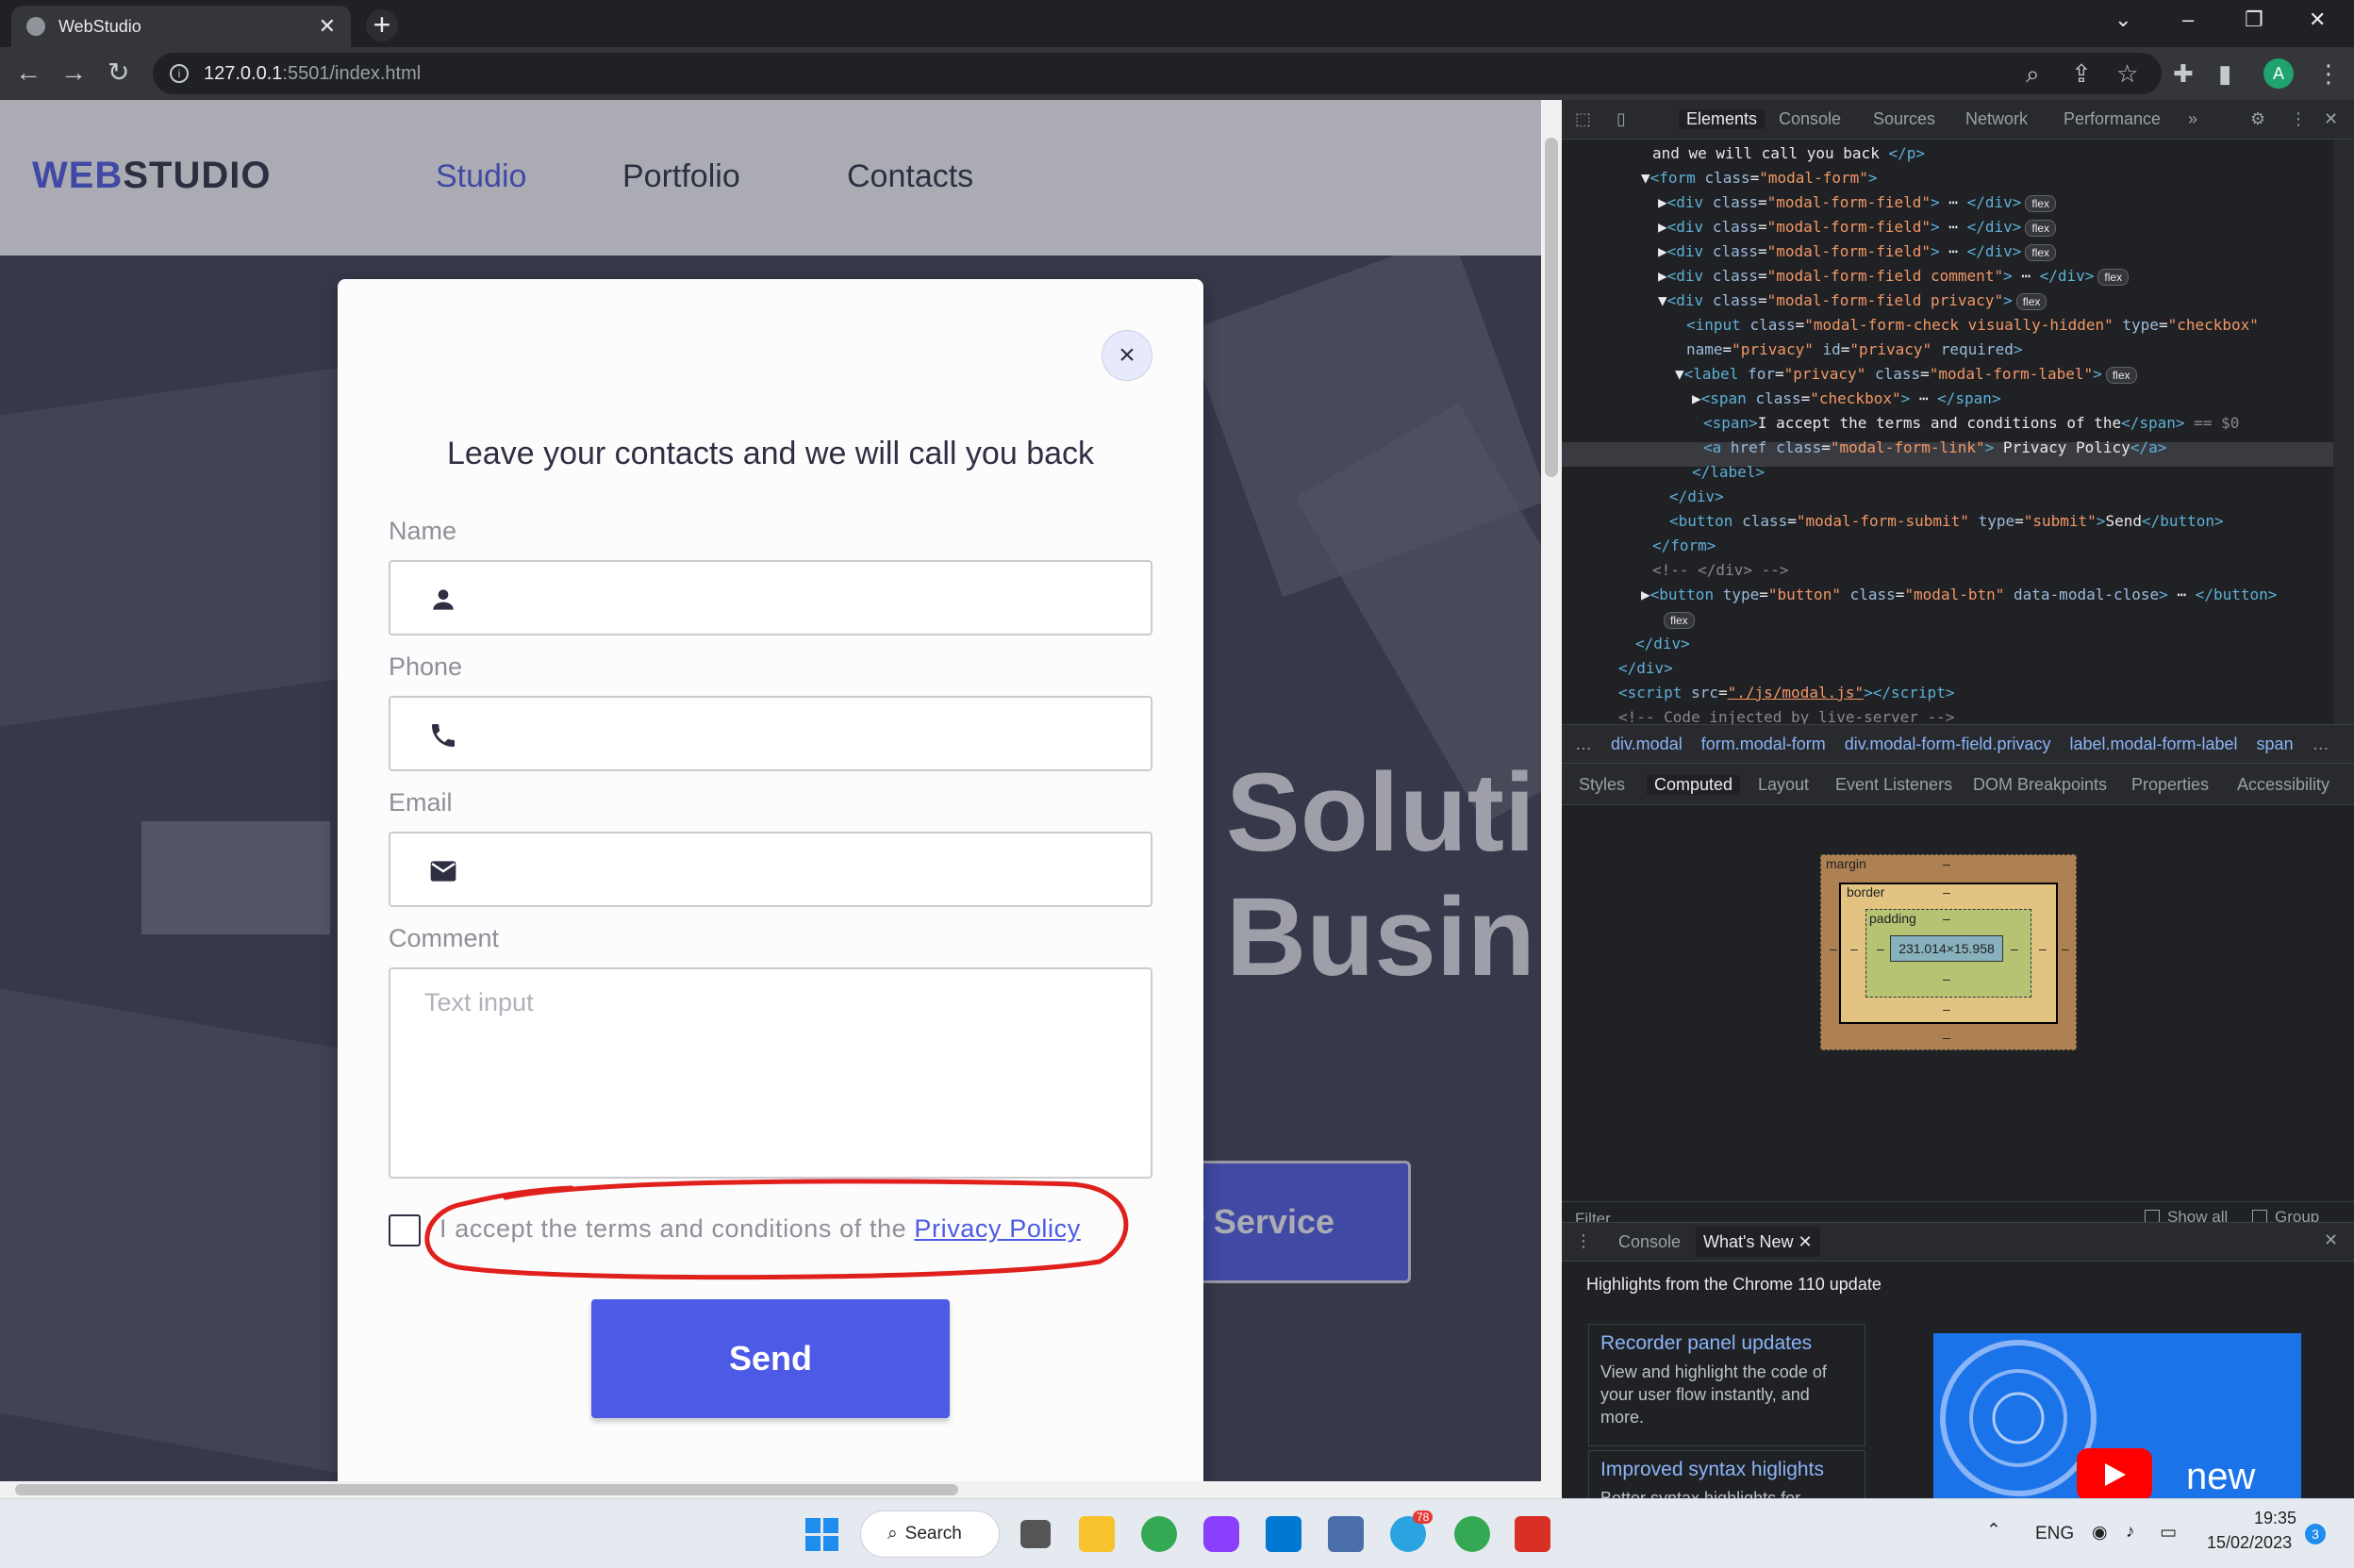  Describe the element at coordinates (770, 733) in the screenshot. I see `phone-input` at that location.